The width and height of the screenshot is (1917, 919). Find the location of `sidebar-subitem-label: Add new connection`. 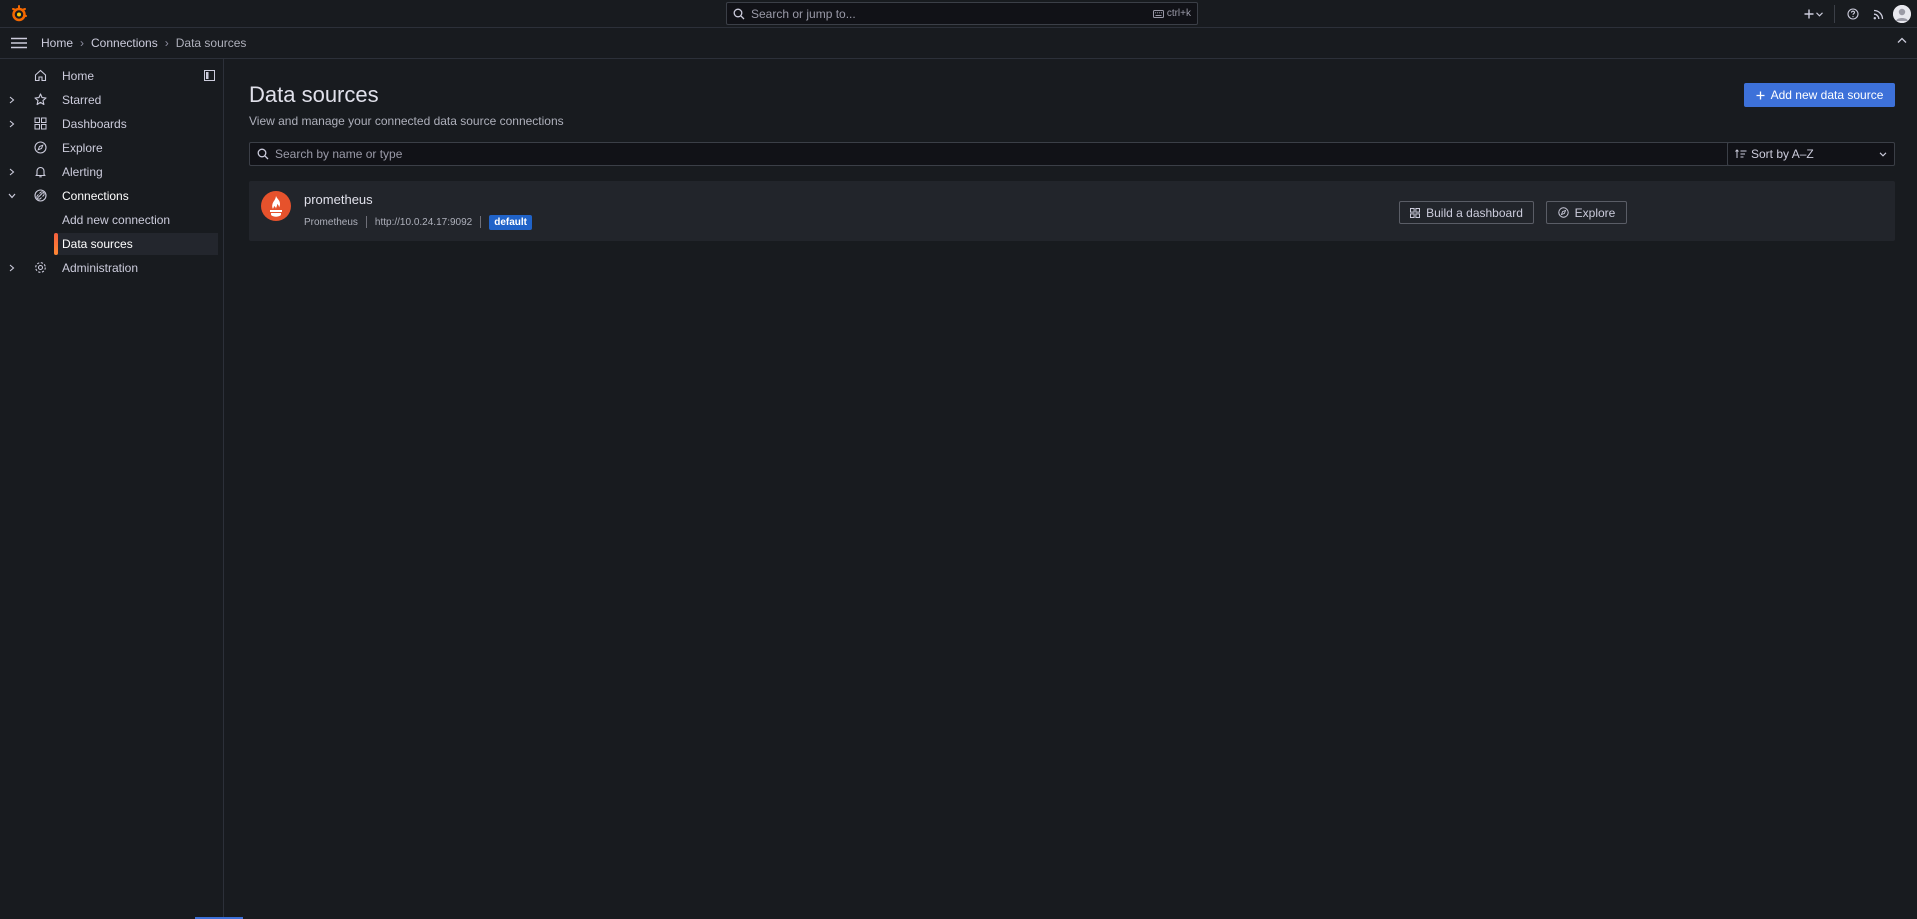

sidebar-subitem-label: Add new connection is located at coordinates (116, 220).